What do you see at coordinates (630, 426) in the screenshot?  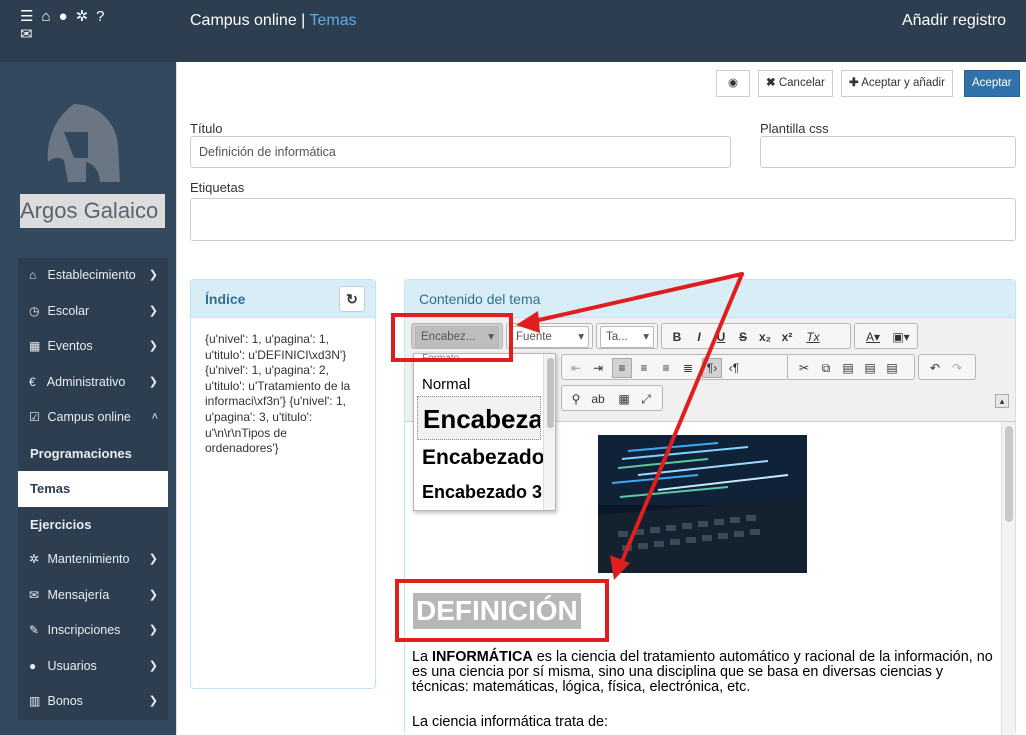 I see `annotation-arrows` at bounding box center [630, 426].